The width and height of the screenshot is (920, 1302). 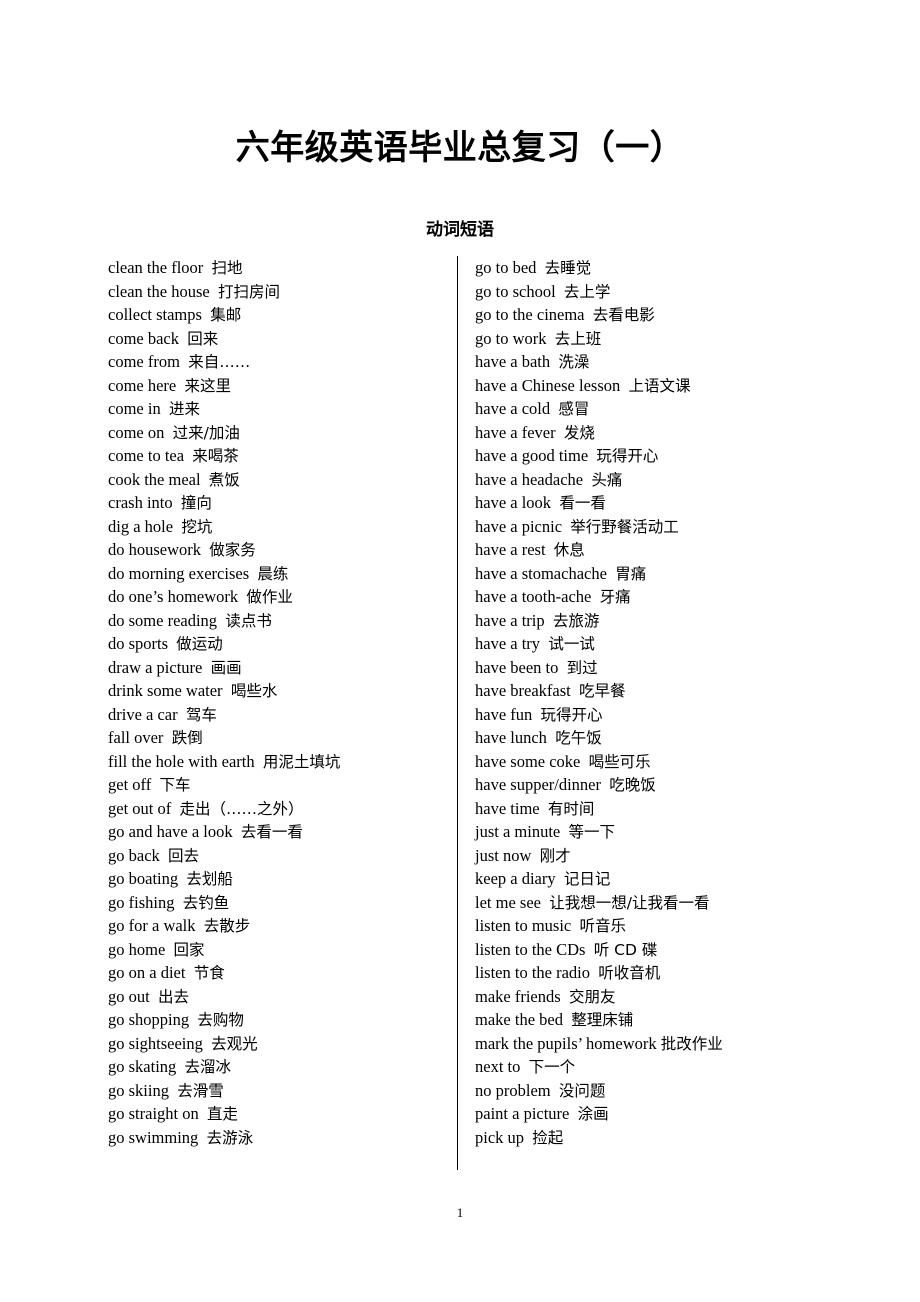 What do you see at coordinates (155, 667) in the screenshot?
I see `phrase-english: draw a picture` at bounding box center [155, 667].